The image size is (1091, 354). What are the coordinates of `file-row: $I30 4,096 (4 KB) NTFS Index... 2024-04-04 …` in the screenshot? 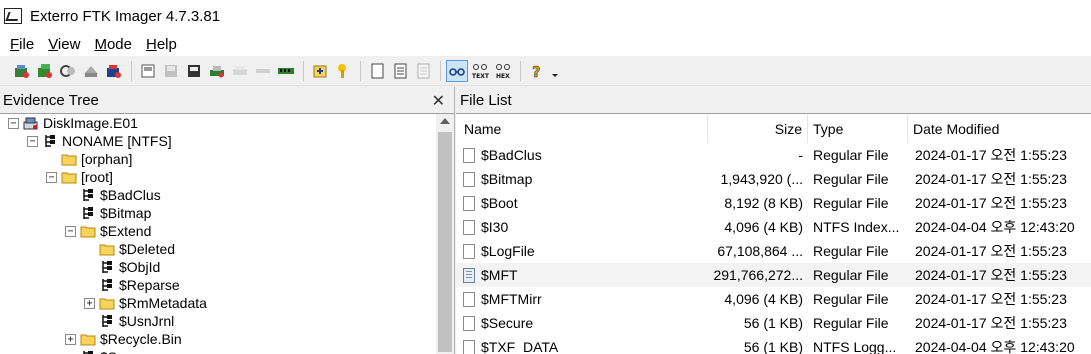 It's located at (773, 227).